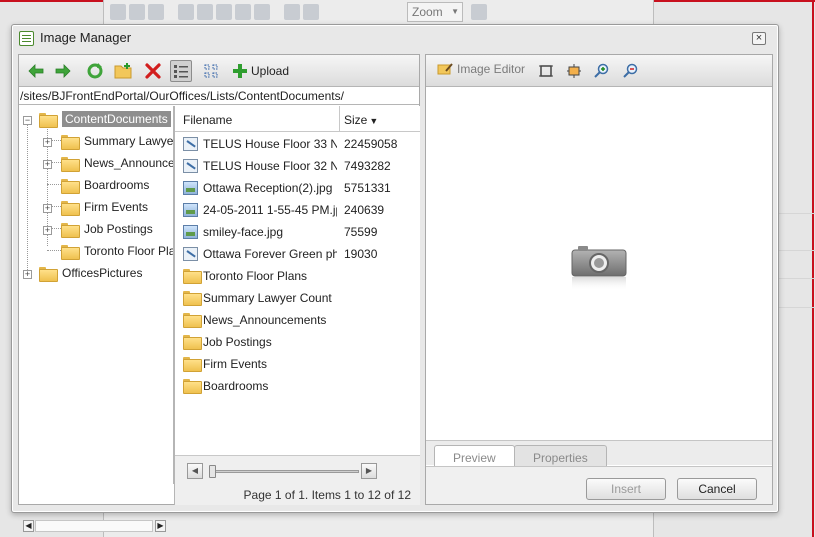 The height and width of the screenshot is (537, 815). What do you see at coordinates (474, 456) in the screenshot?
I see `tab-preview: Preview` at bounding box center [474, 456].